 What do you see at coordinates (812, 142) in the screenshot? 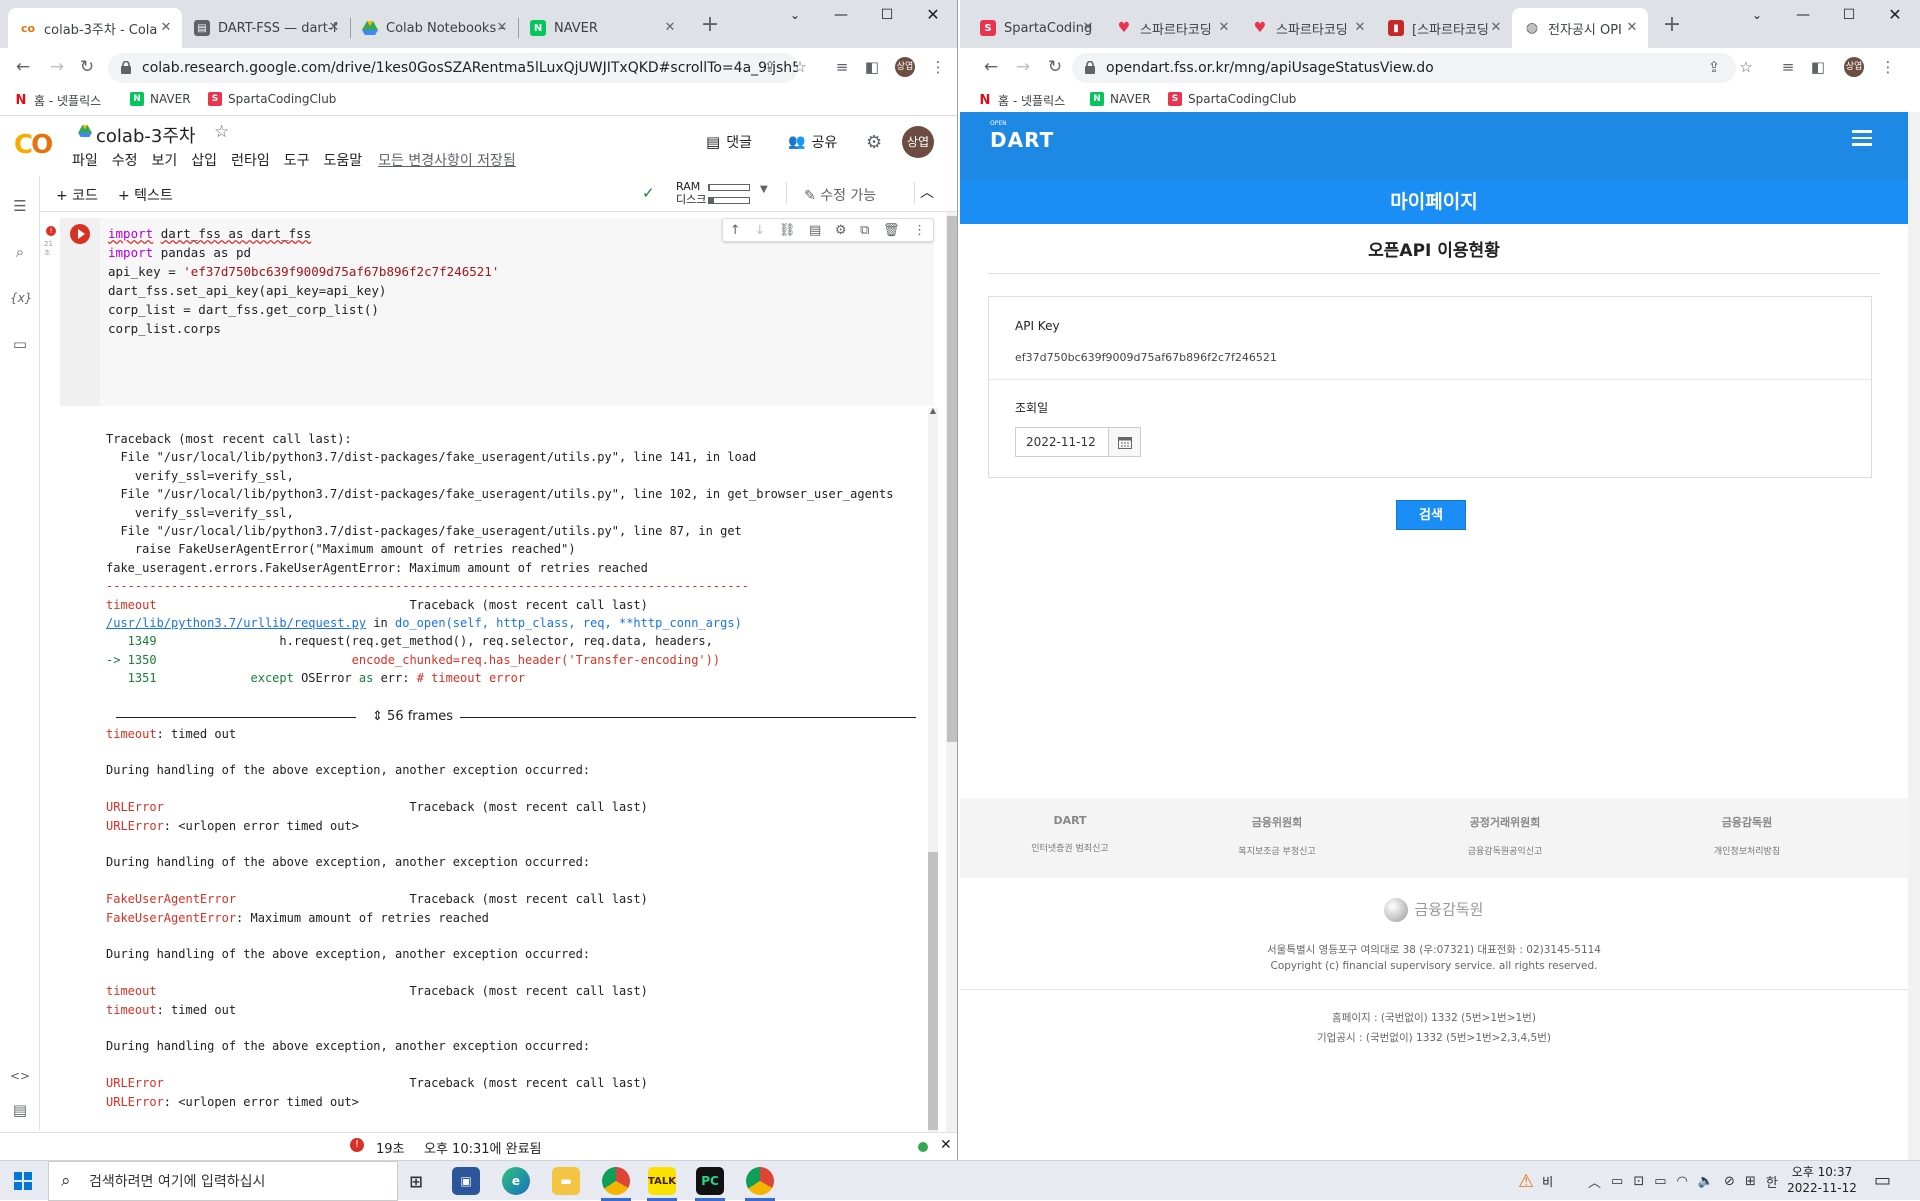
I see `share-button: 👥 공유` at bounding box center [812, 142].